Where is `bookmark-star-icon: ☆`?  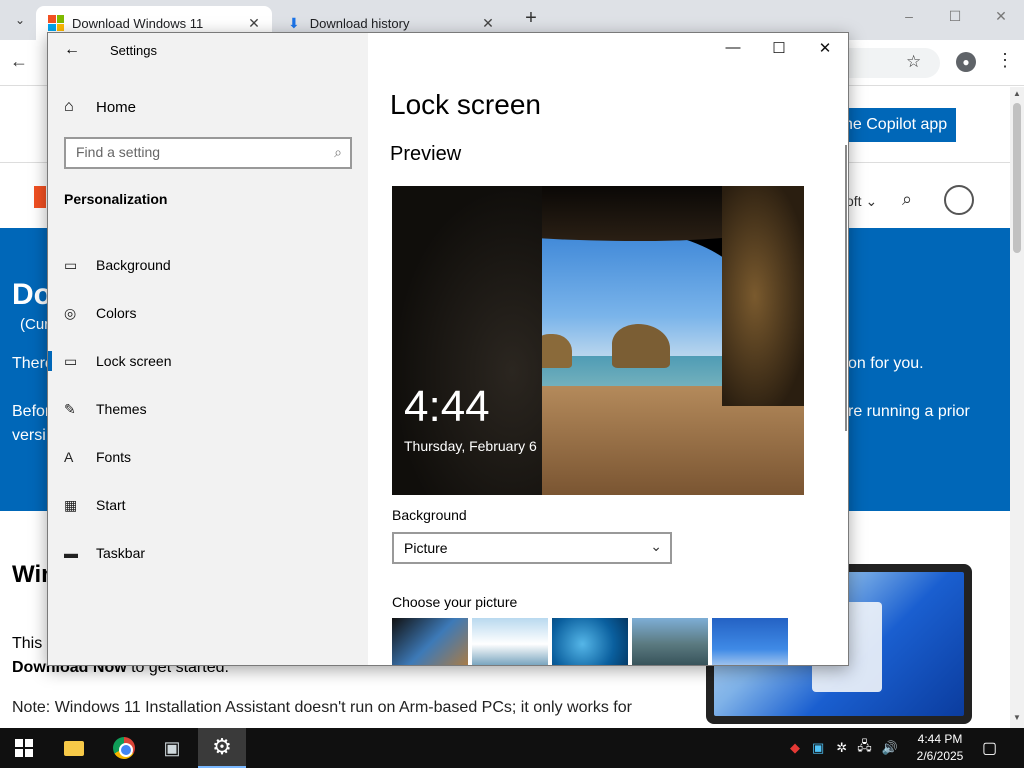
bookmark-star-icon: ☆ is located at coordinates (913, 62).